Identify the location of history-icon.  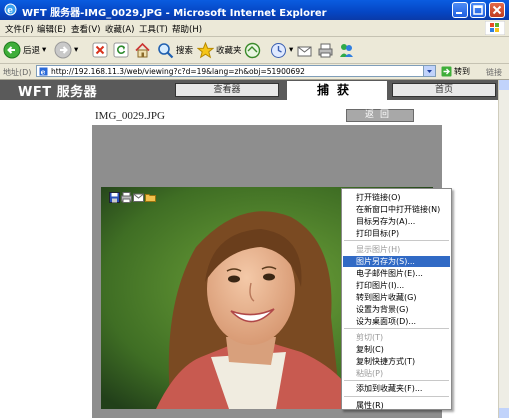
(278, 50).